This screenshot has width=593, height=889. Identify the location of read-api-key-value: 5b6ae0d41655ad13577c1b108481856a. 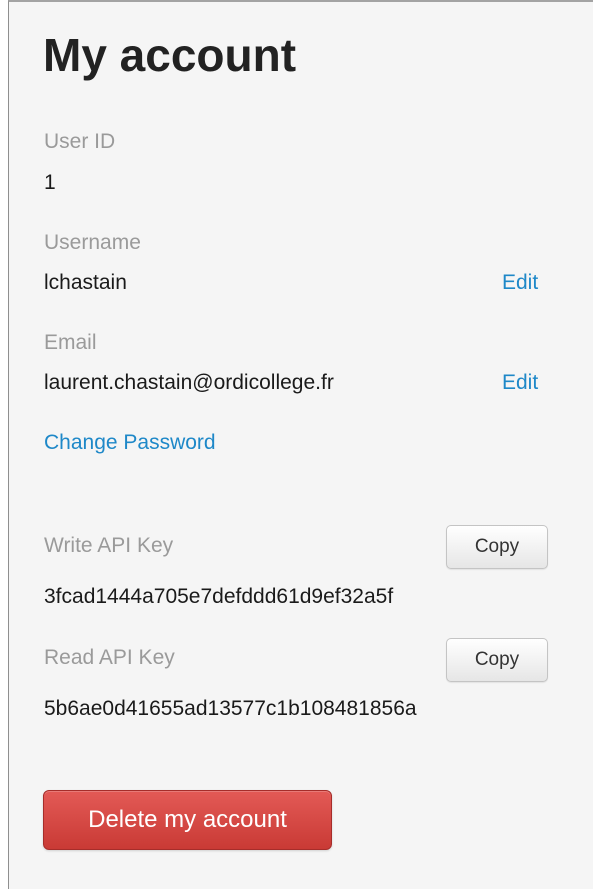
(230, 708).